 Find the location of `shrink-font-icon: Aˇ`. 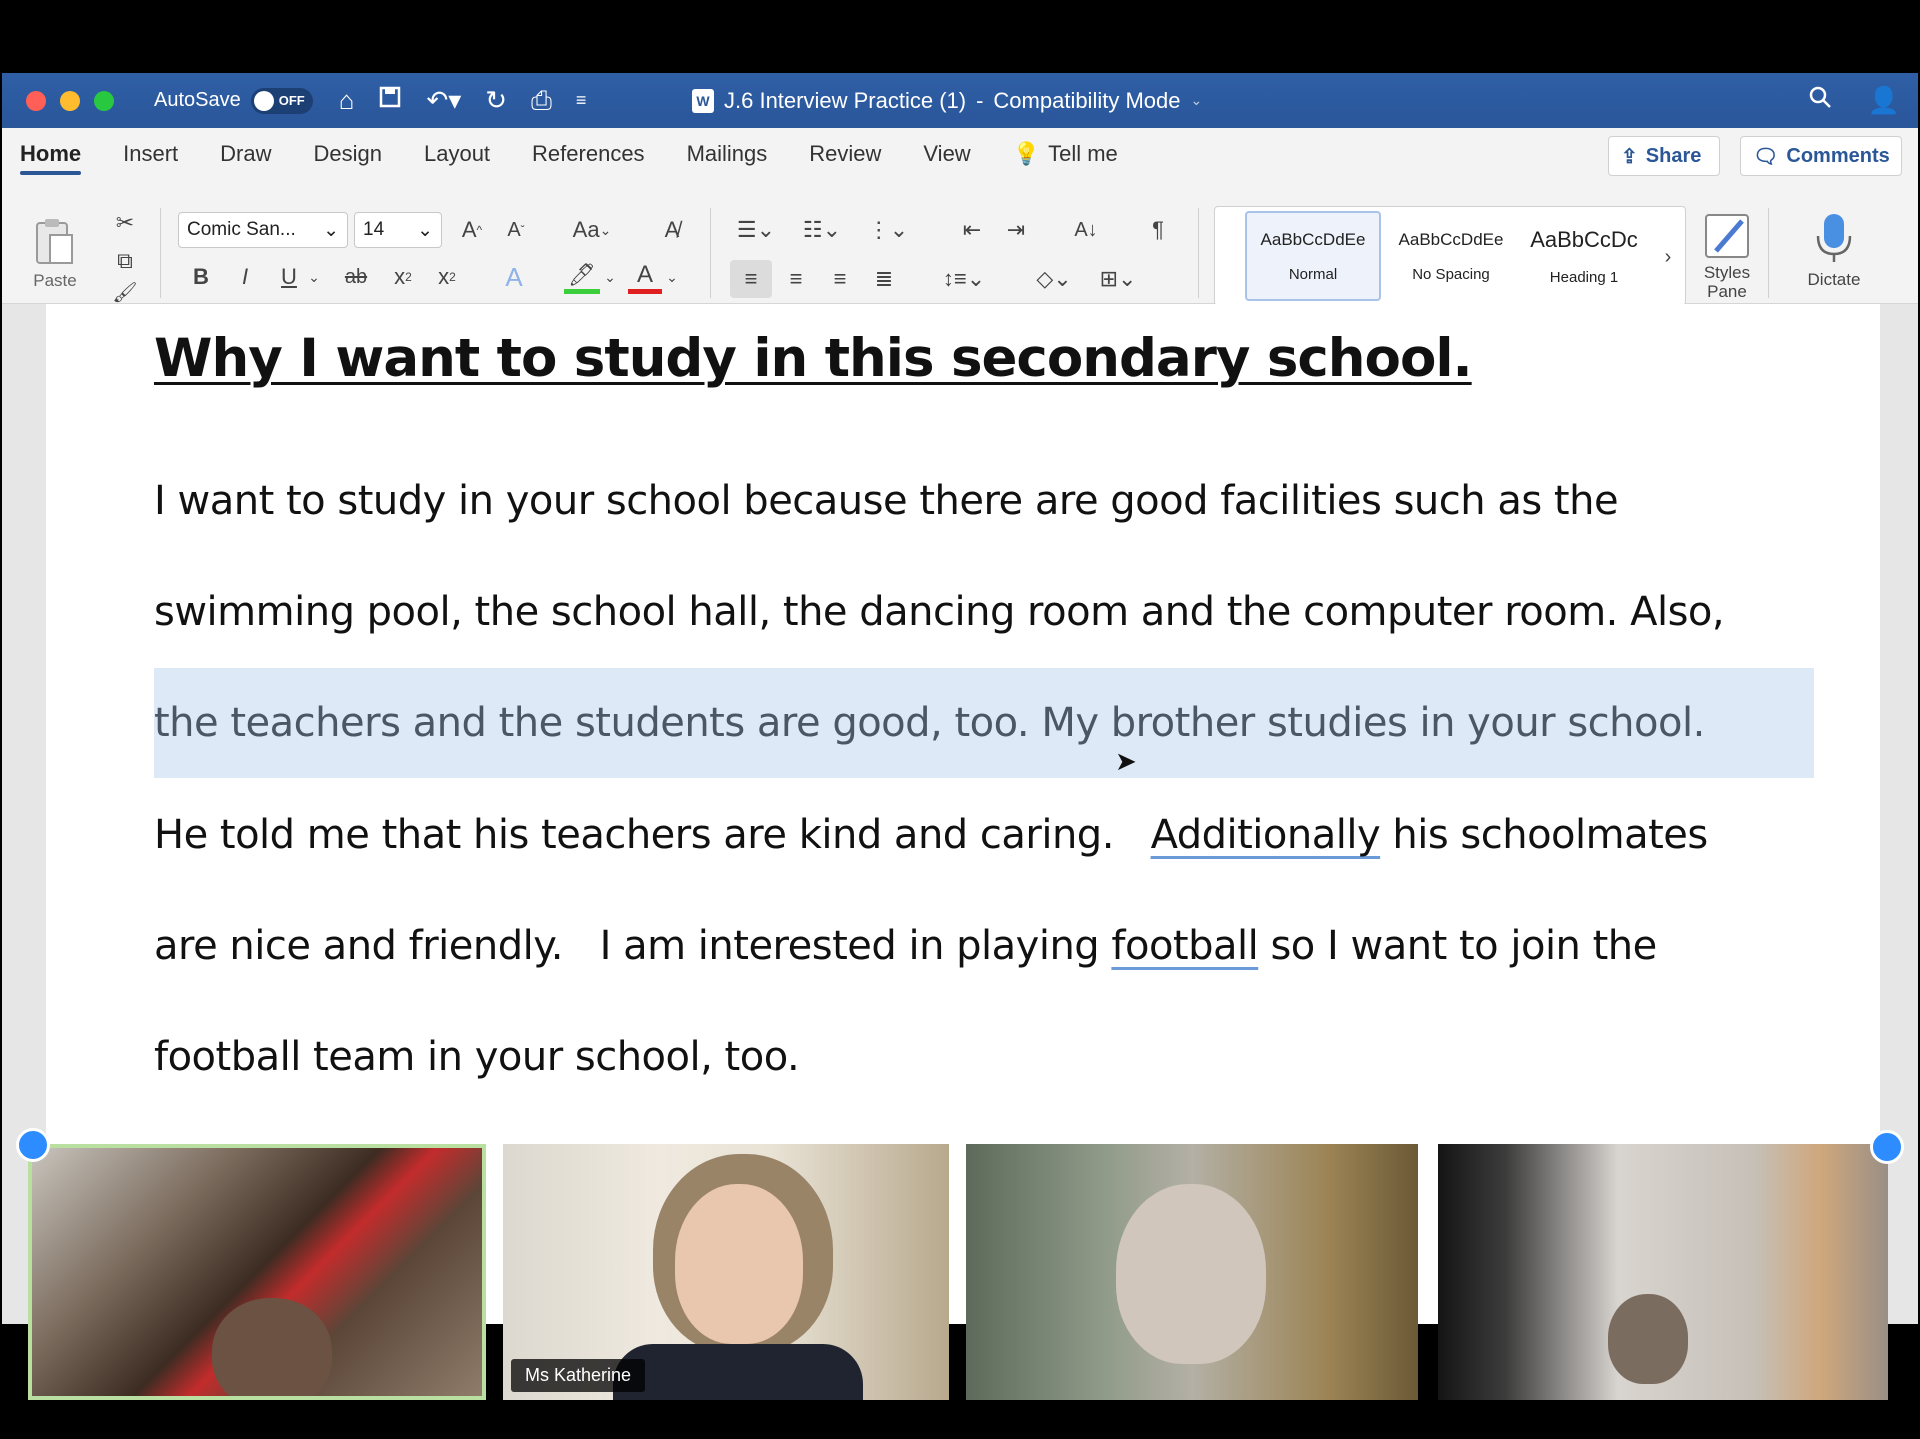

shrink-font-icon: Aˇ is located at coordinates (516, 230).